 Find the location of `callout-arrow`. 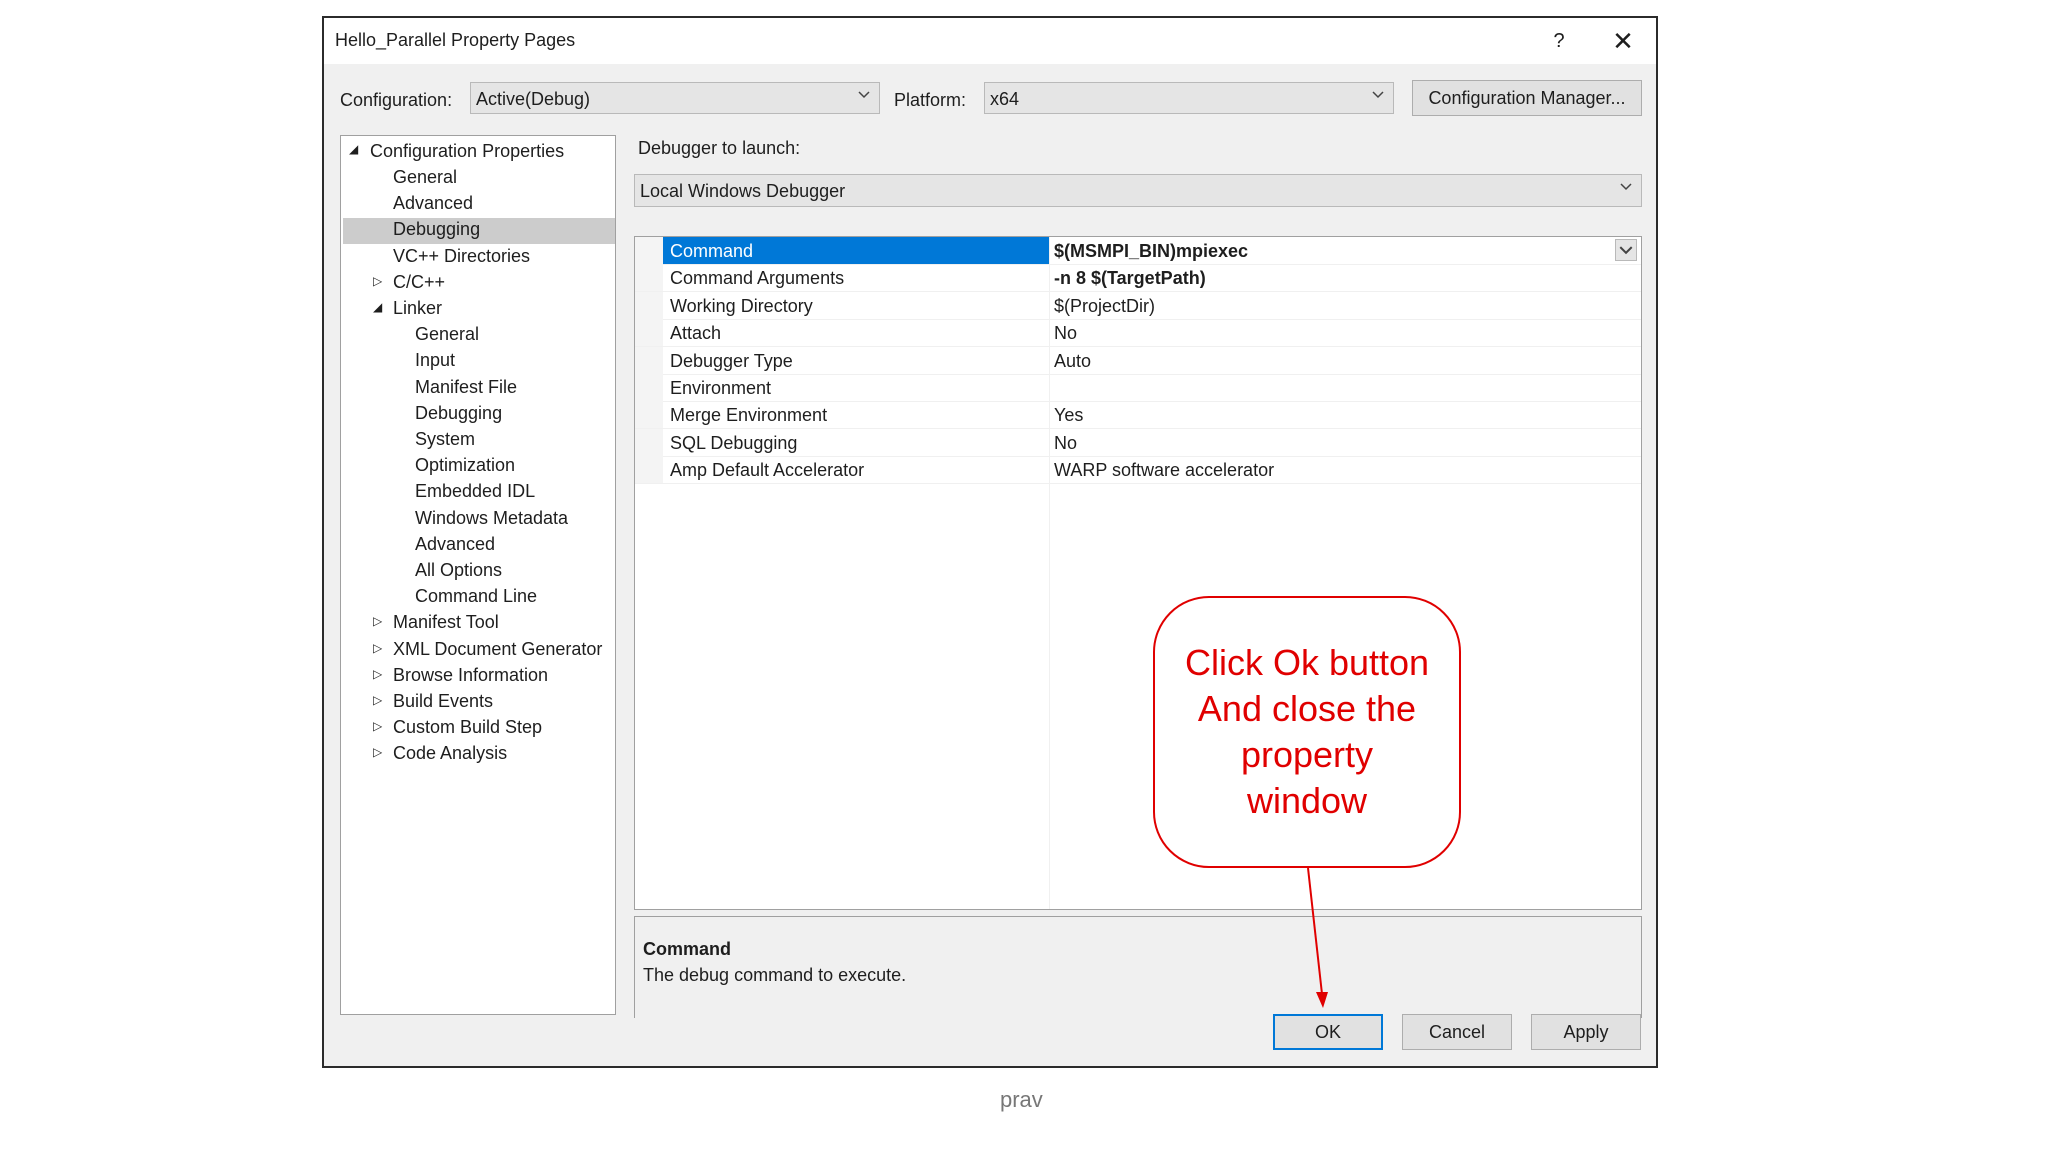

callout-arrow is located at coordinates (1317, 937).